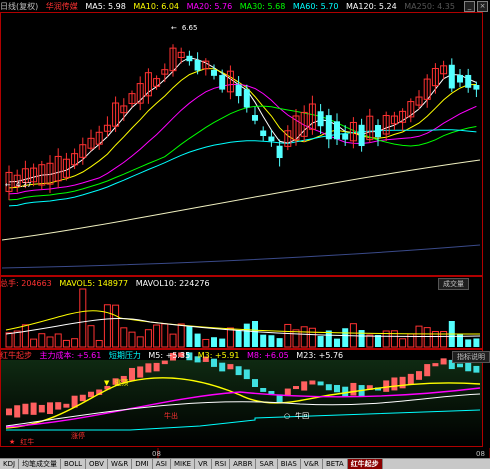 The image size is (490, 469). I want to click on tab-w-r: W&R, so click(120, 464).